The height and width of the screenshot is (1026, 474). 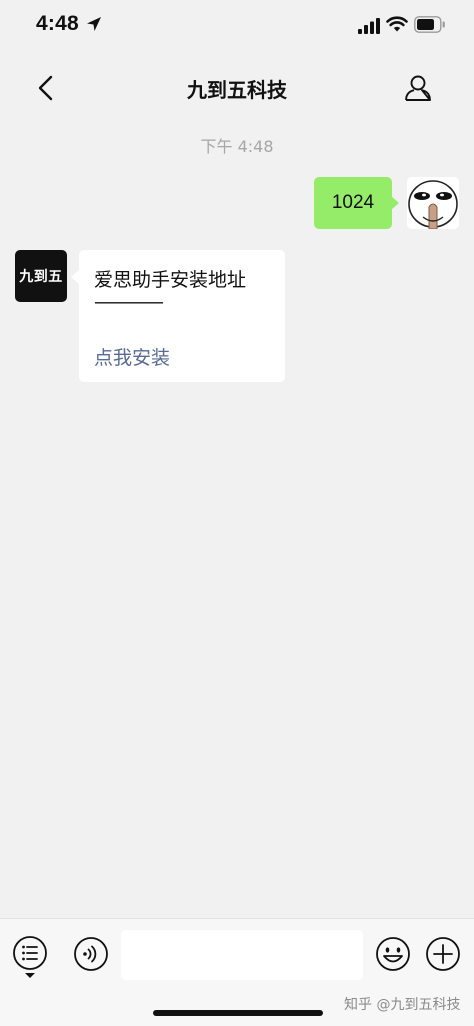 I want to click on self-avatar, so click(x=433, y=203).